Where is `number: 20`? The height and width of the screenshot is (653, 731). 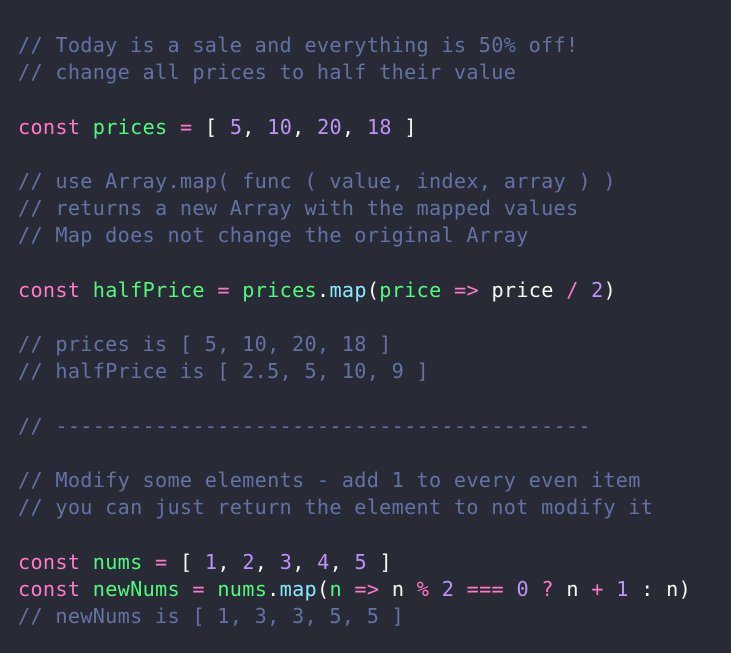 number: 20 is located at coordinates (330, 126).